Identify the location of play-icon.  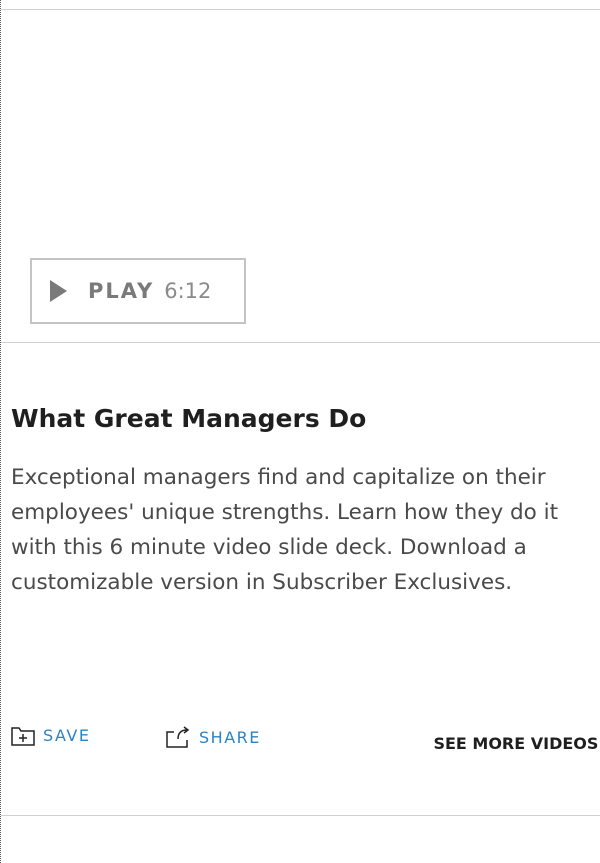
(58, 291).